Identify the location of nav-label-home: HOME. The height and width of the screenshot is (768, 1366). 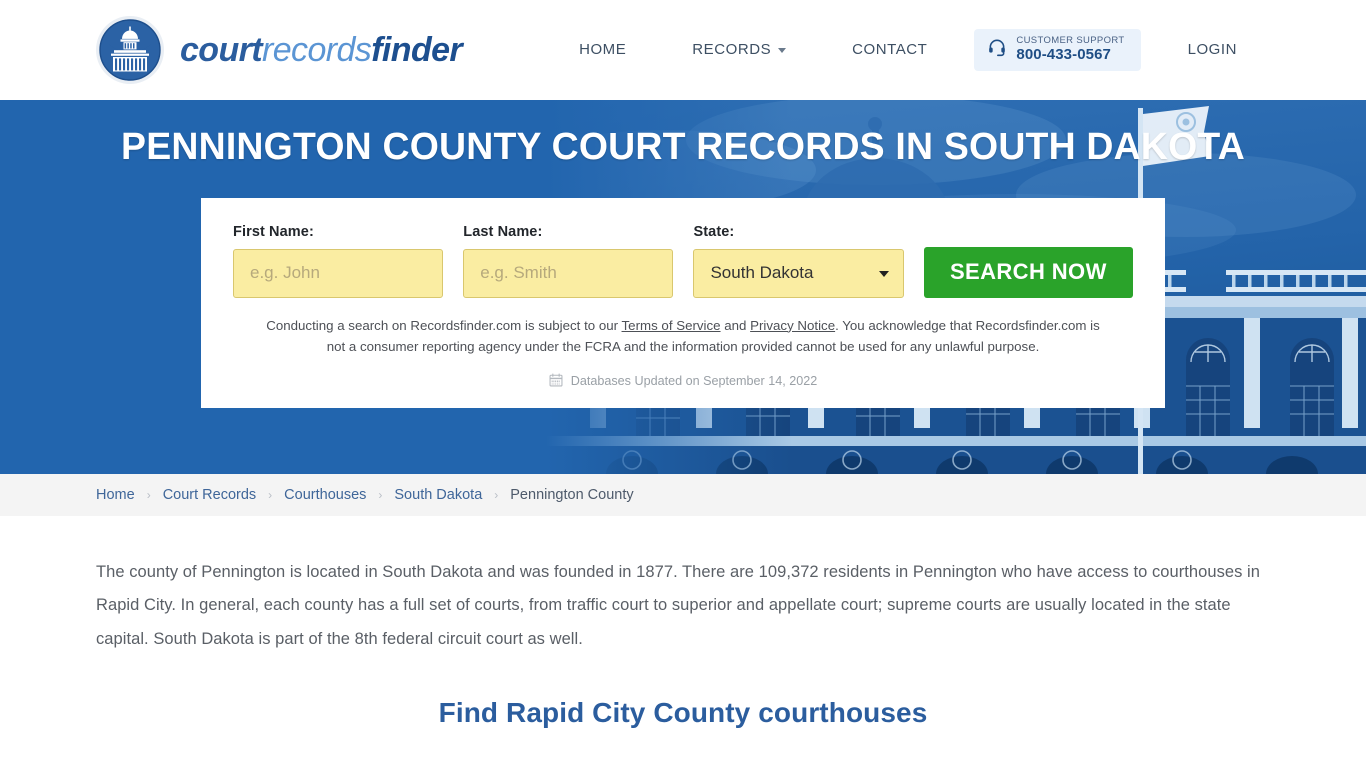
(603, 50).